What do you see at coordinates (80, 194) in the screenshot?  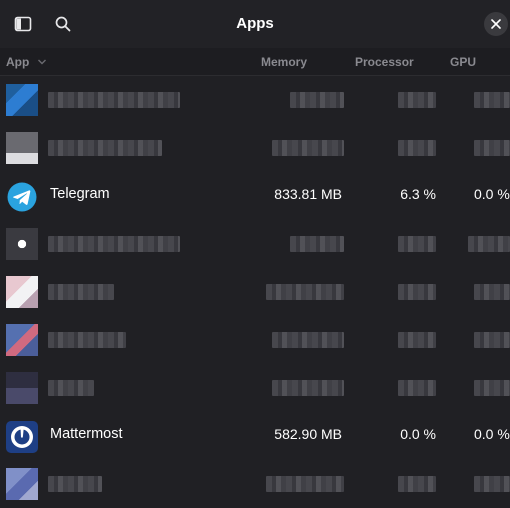 I see `app-name: Telegram` at bounding box center [80, 194].